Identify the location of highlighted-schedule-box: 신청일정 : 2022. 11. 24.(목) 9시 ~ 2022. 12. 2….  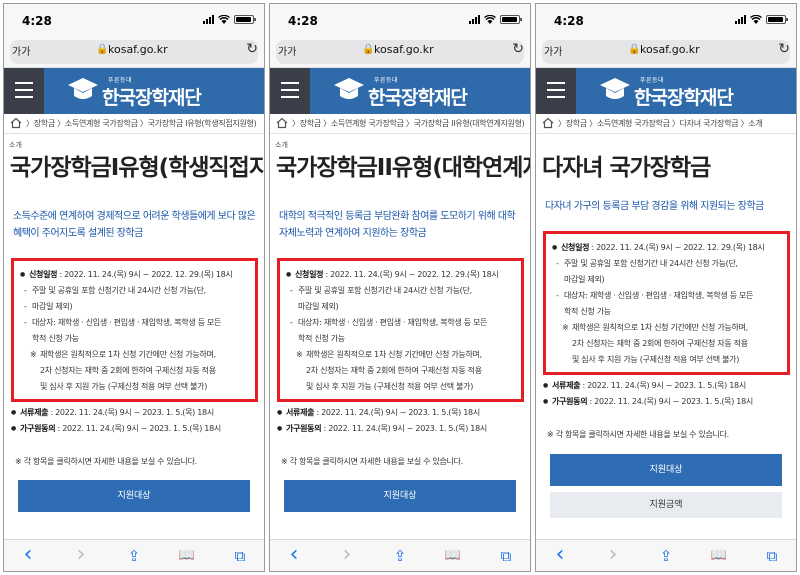
(134, 330).